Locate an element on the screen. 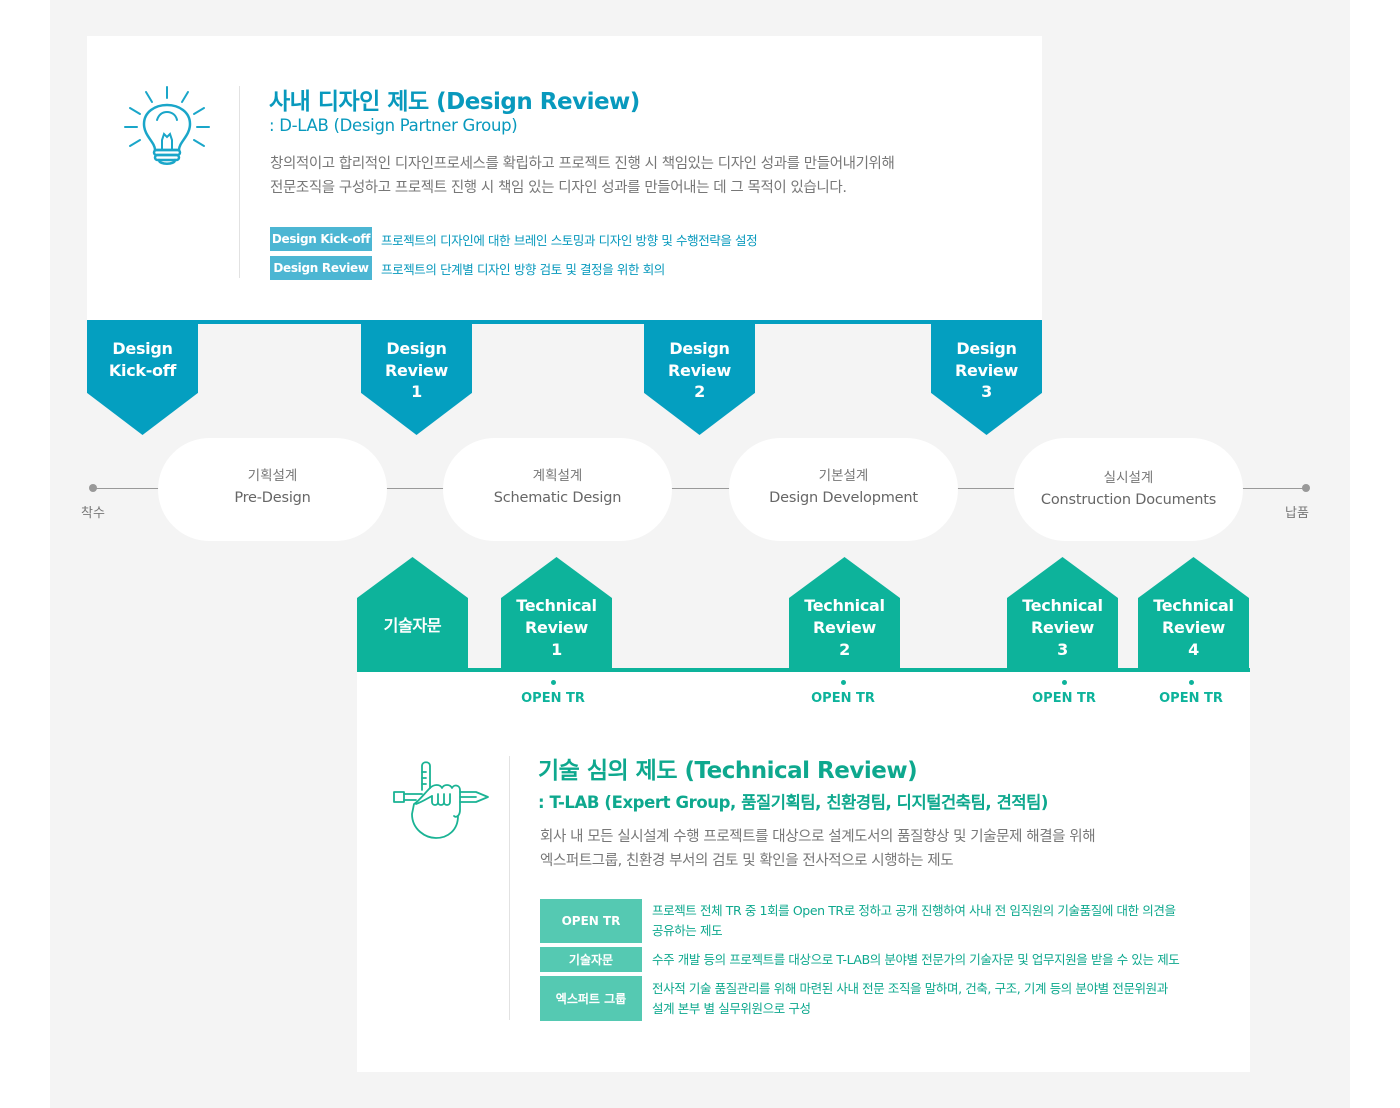  phase-design-development: 기본설계 Design Development is located at coordinates (843, 489).